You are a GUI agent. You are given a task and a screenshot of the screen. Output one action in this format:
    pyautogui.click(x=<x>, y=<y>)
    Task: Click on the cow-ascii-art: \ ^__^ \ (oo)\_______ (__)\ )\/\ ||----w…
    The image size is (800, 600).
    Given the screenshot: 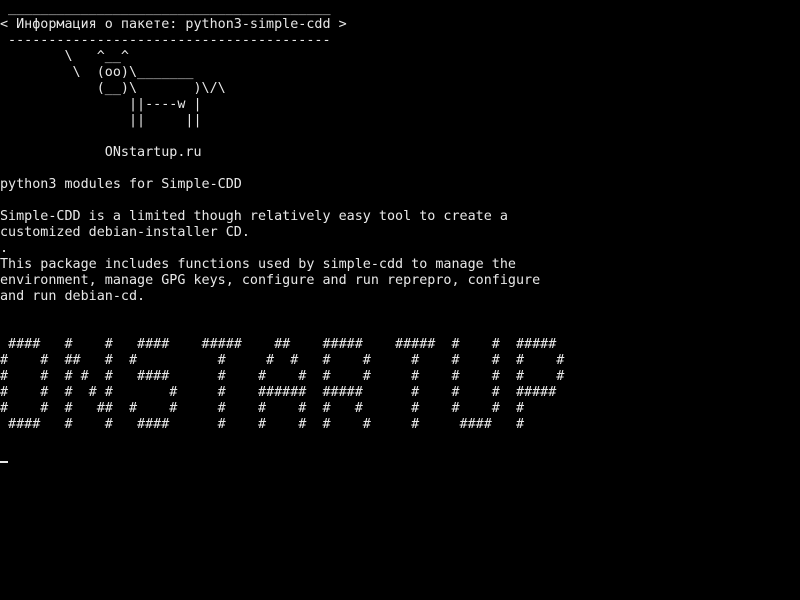 What is the action you would take?
    pyautogui.click(x=145, y=88)
    